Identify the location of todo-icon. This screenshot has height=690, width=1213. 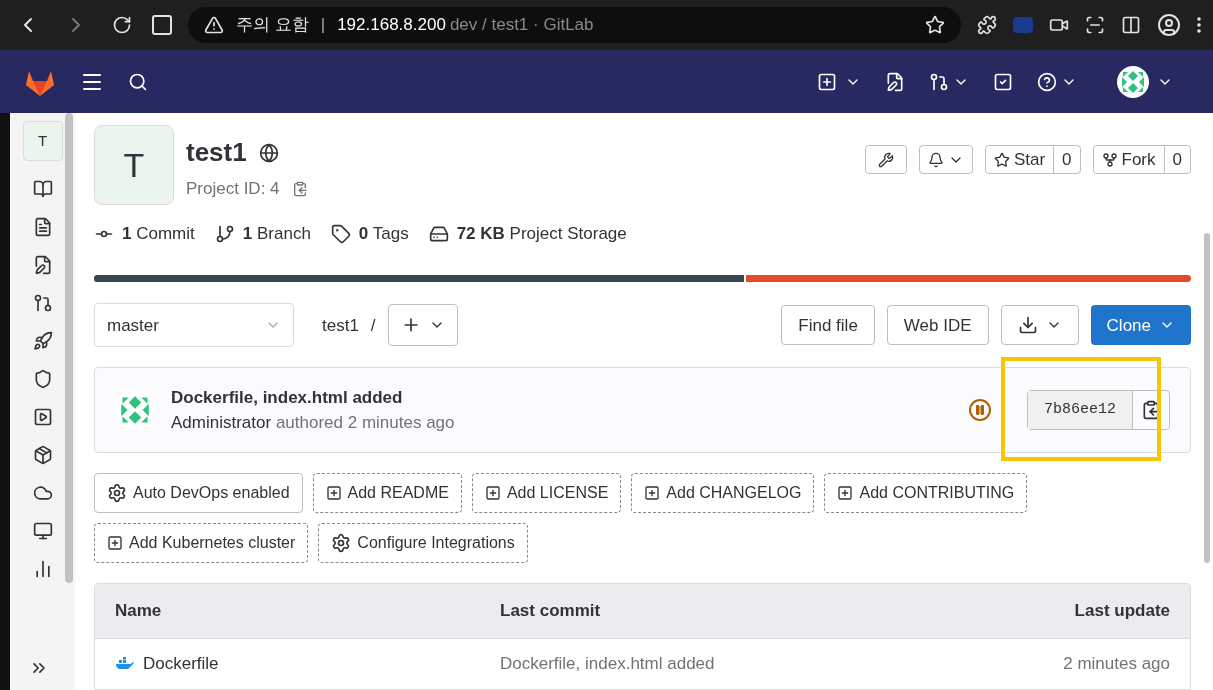
(1003, 81).